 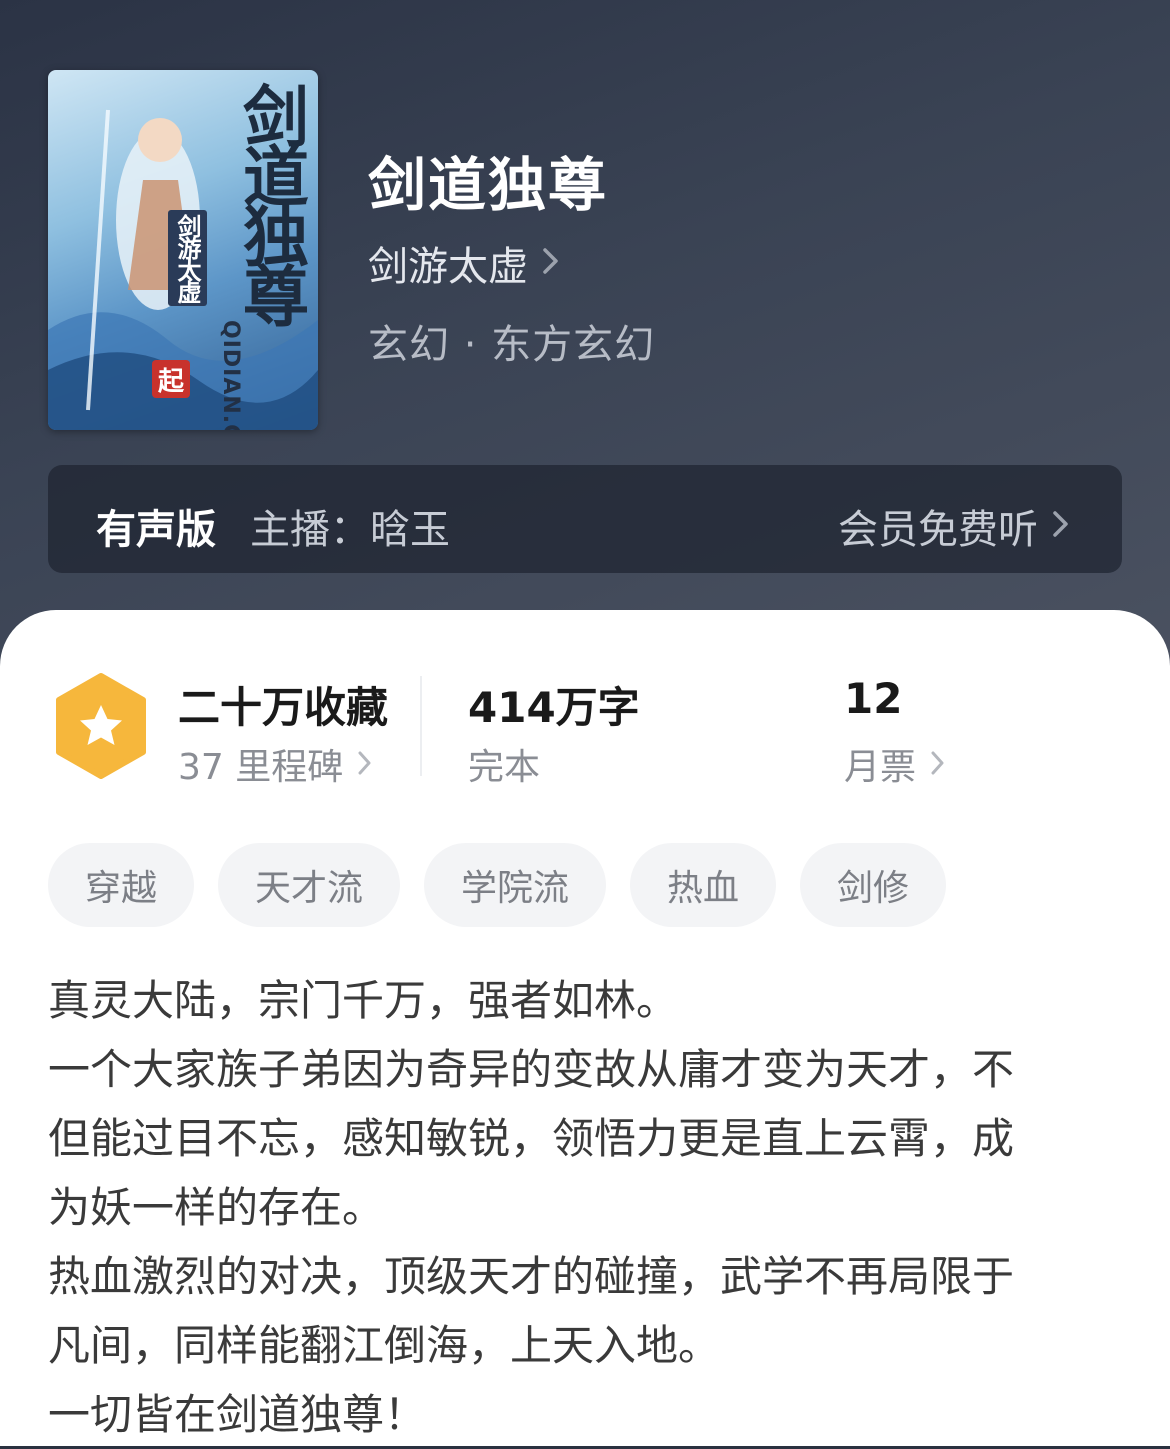 I want to click on monthly-ticket-label: 月票, so click(x=880, y=767).